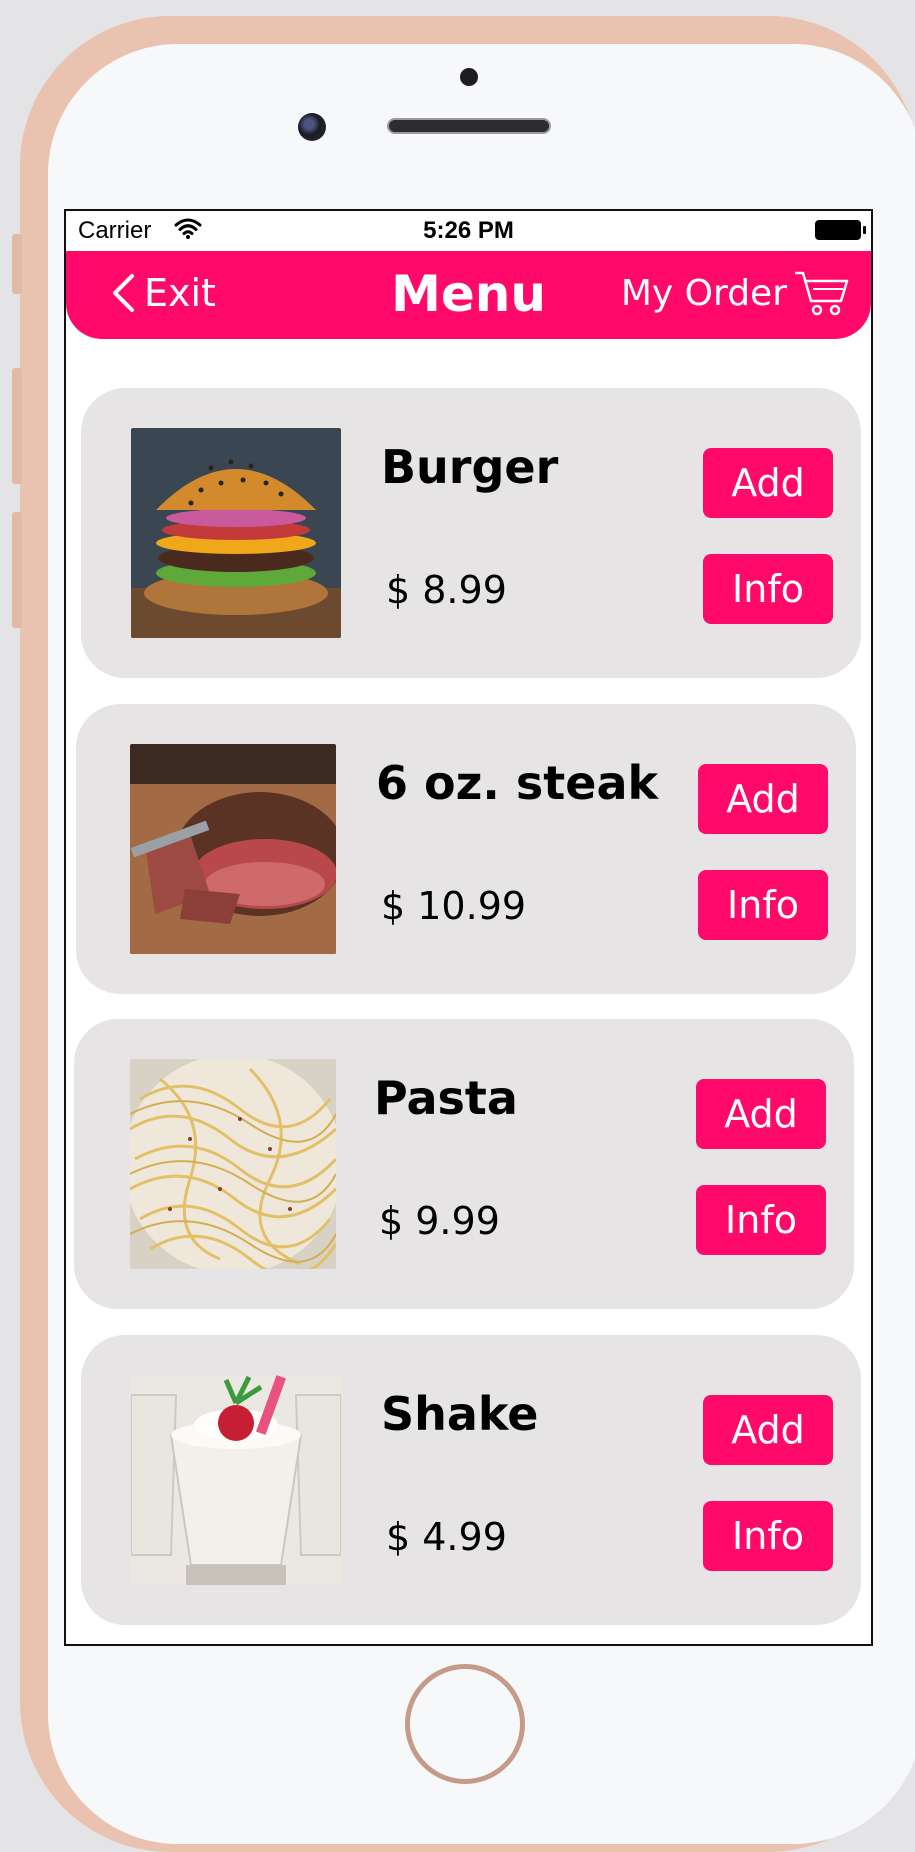 This screenshot has width=915, height=1852. Describe the element at coordinates (469, 126) in the screenshot. I see `earpiece-speaker` at that location.